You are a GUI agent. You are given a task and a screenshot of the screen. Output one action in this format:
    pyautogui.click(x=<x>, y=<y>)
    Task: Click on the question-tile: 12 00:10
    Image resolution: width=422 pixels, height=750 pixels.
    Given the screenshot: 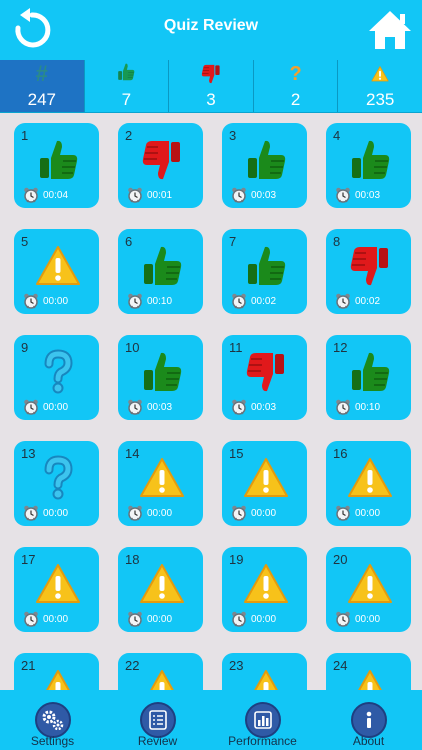 What is the action you would take?
    pyautogui.click(x=368, y=377)
    